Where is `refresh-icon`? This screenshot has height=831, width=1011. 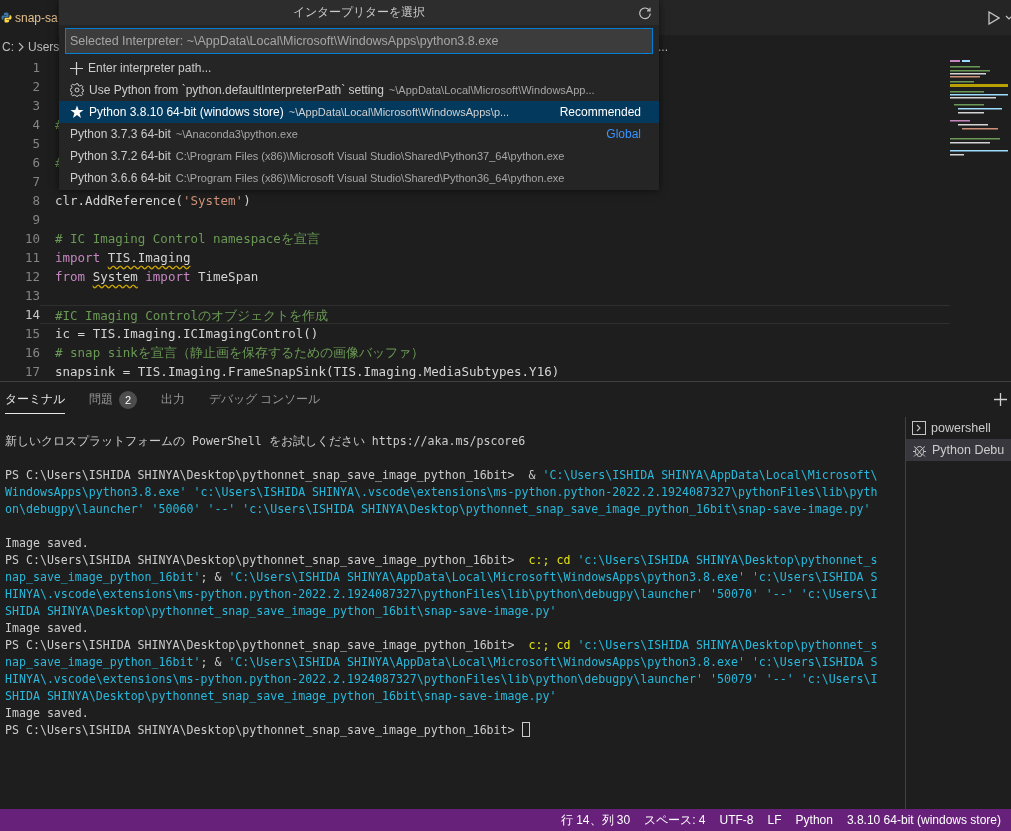
refresh-icon is located at coordinates (645, 13).